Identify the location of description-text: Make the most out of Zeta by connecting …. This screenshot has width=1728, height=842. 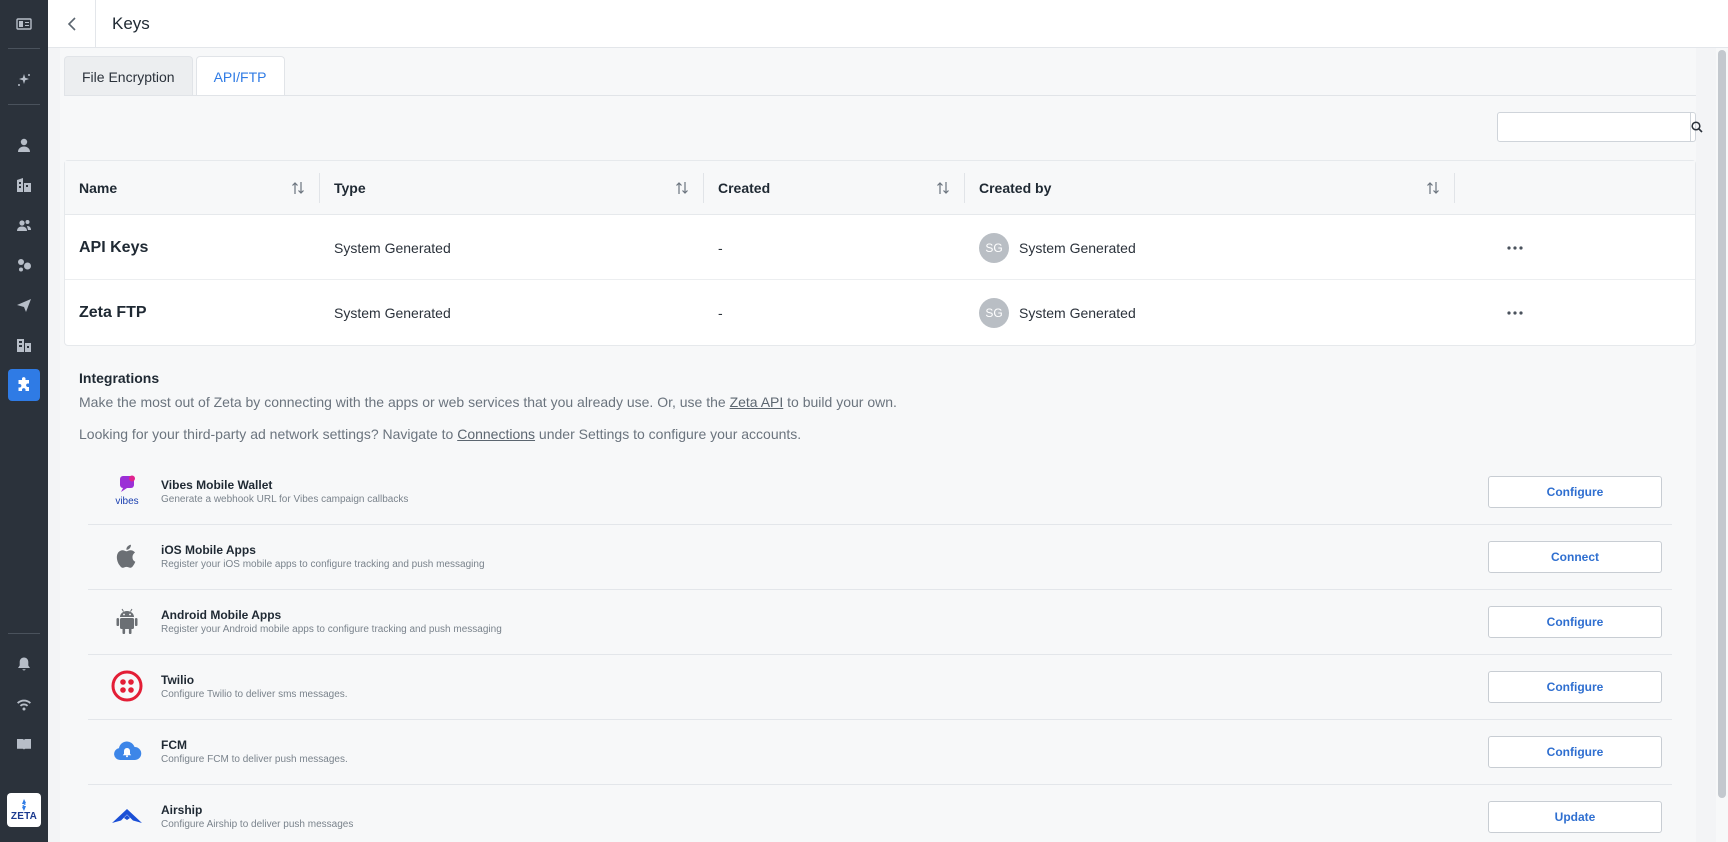
(404, 402).